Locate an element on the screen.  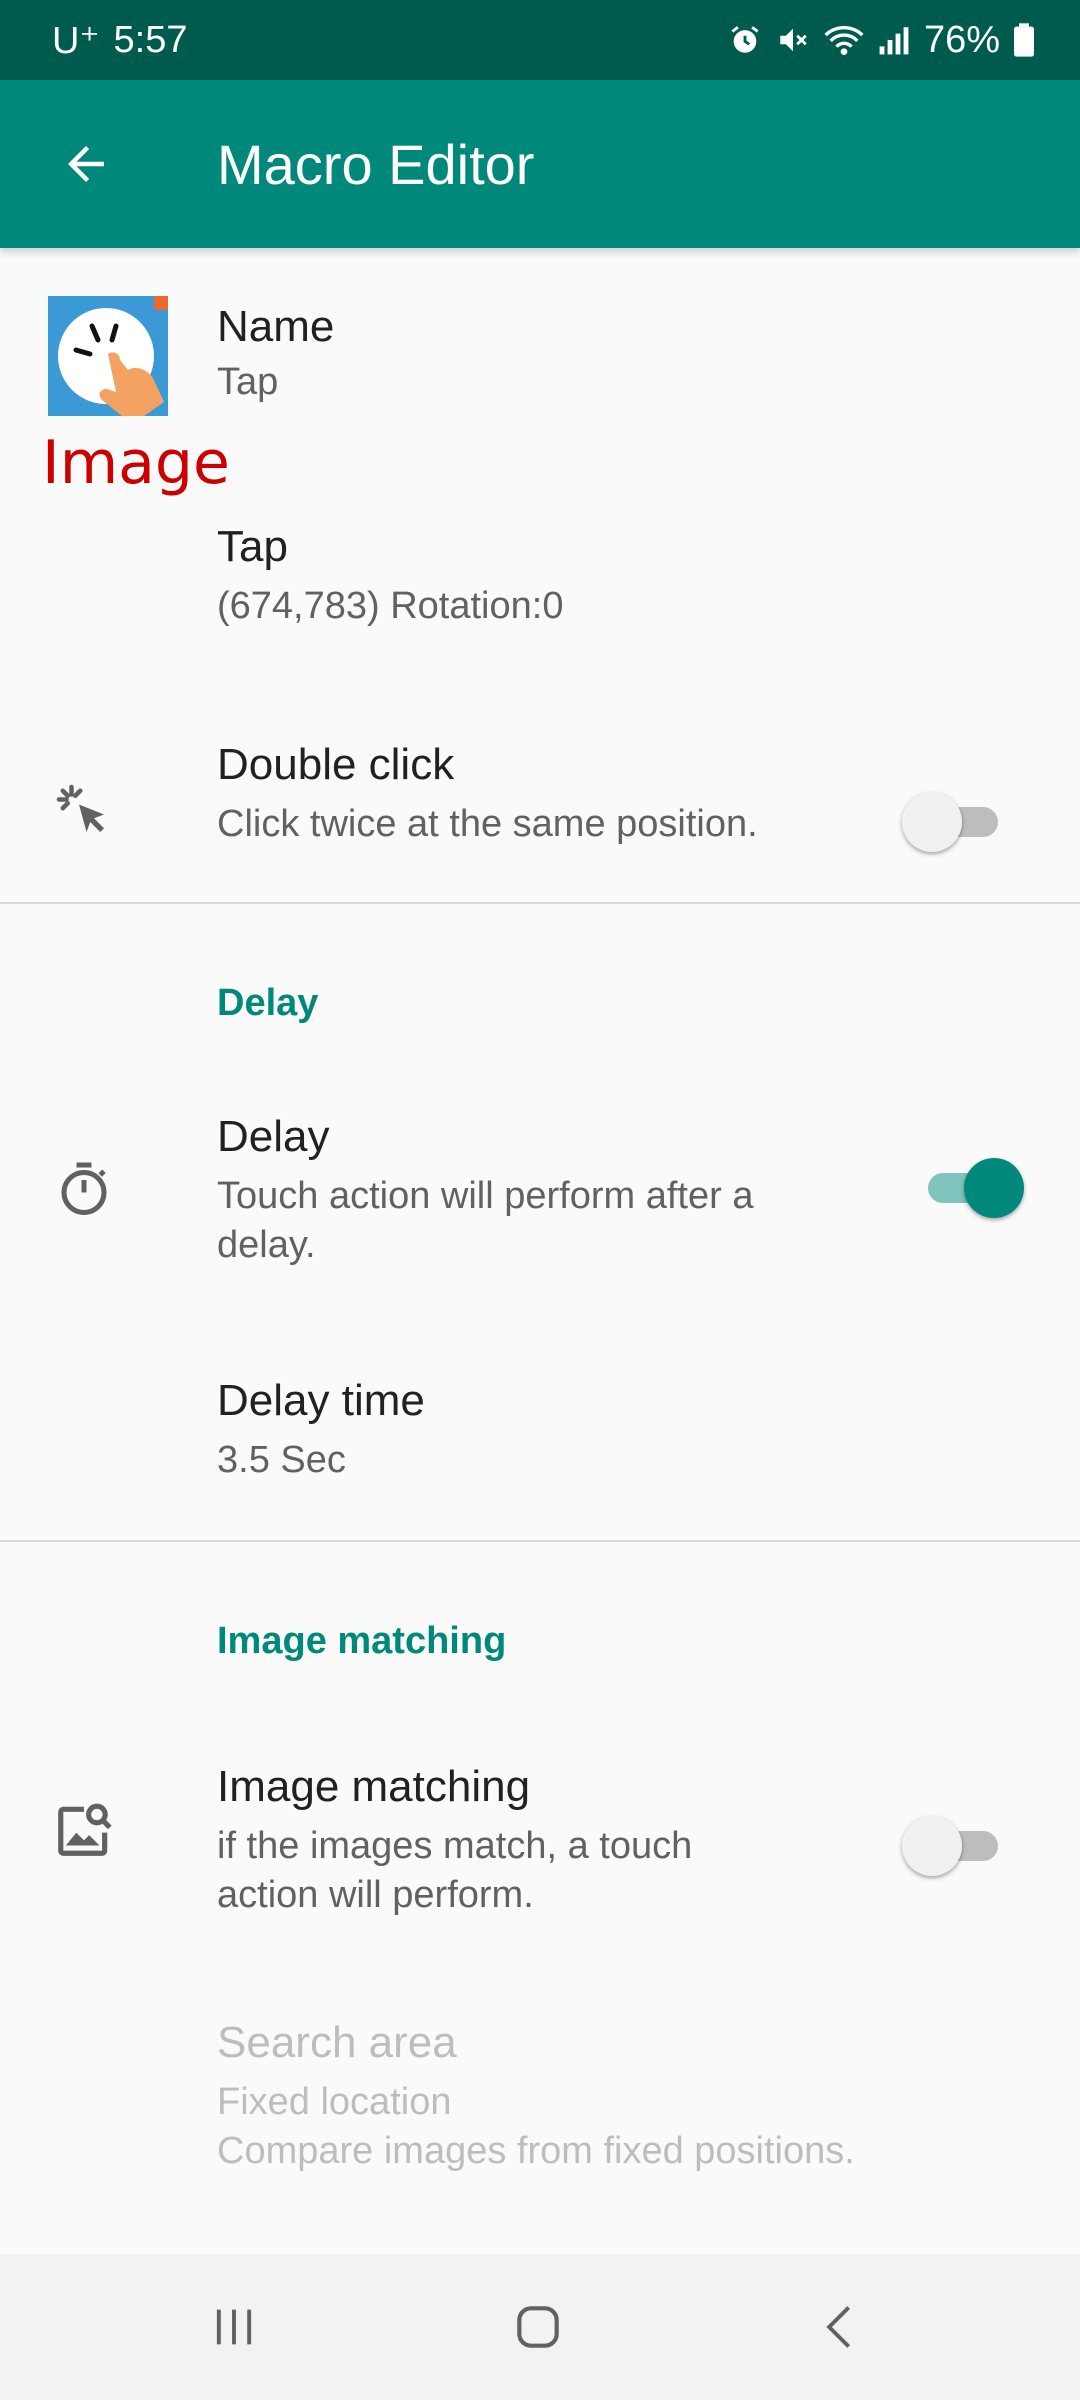
double-click-title: Double click is located at coordinates (336, 764).